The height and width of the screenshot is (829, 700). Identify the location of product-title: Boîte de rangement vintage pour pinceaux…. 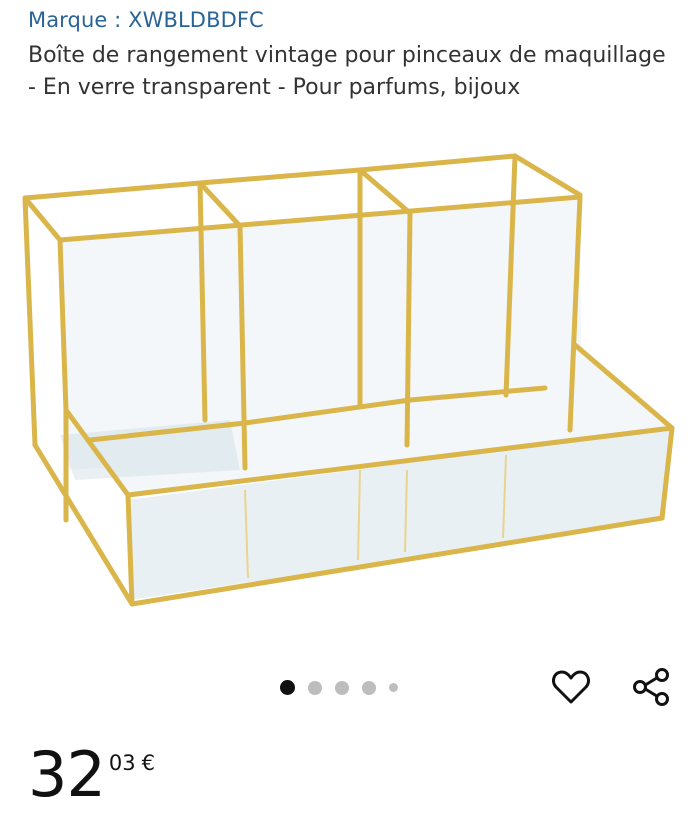
(347, 71).